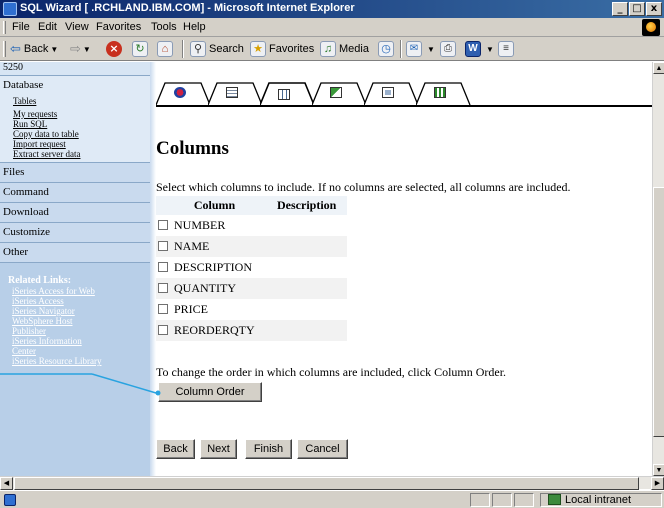  Describe the element at coordinates (164, 27) in the screenshot. I see `menu-tools: Tools` at that location.